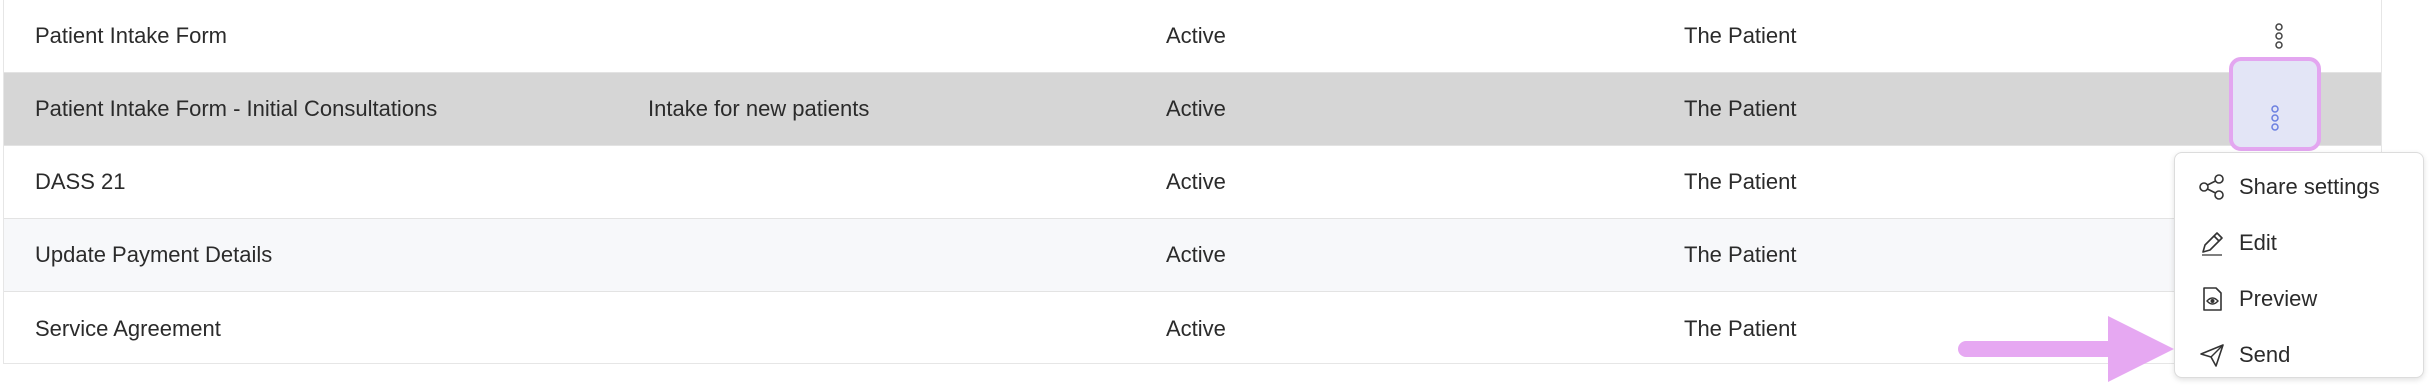 Image resolution: width=2431 pixels, height=388 pixels. Describe the element at coordinates (2212, 299) in the screenshot. I see `preview-icon` at that location.